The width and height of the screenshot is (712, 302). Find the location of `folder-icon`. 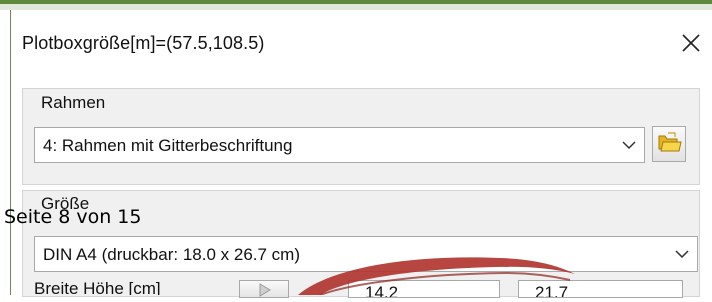

folder-icon is located at coordinates (670, 142).